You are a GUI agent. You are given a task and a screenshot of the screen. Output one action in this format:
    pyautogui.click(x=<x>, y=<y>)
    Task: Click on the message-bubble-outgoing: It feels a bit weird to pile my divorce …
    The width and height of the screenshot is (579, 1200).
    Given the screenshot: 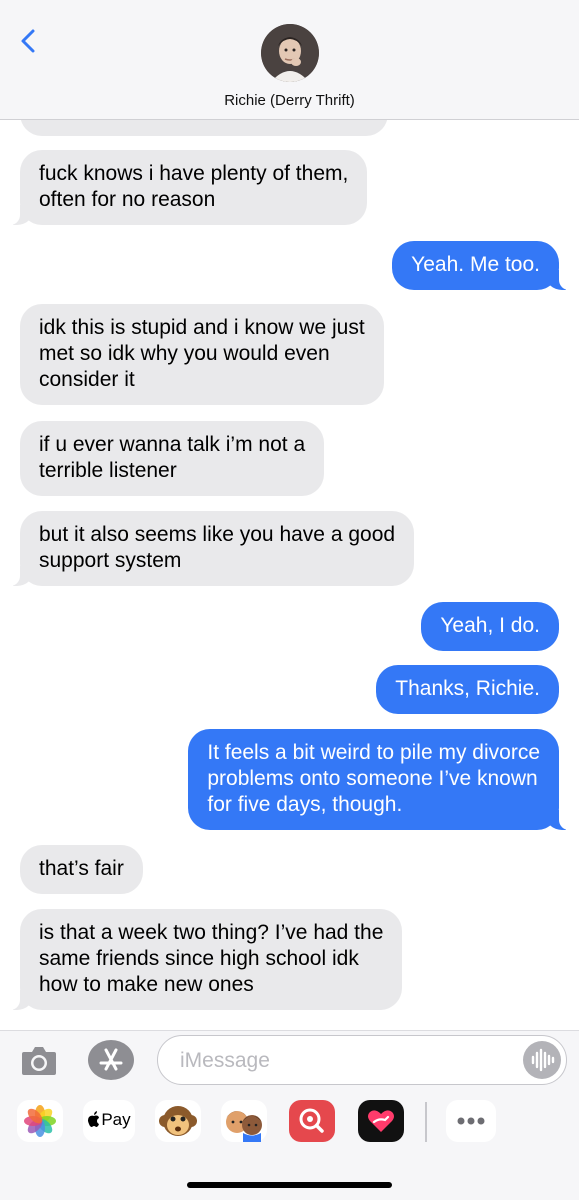 What is the action you would take?
    pyautogui.click(x=378, y=779)
    